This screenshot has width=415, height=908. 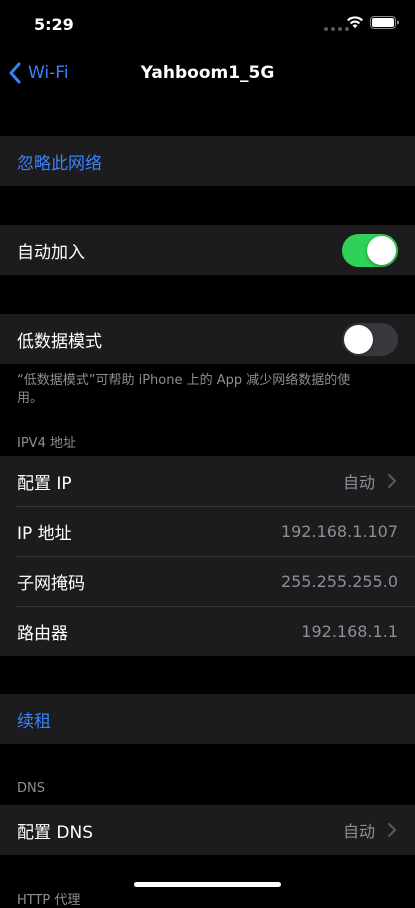 What do you see at coordinates (54, 24) in the screenshot?
I see `status-time: 5:29` at bounding box center [54, 24].